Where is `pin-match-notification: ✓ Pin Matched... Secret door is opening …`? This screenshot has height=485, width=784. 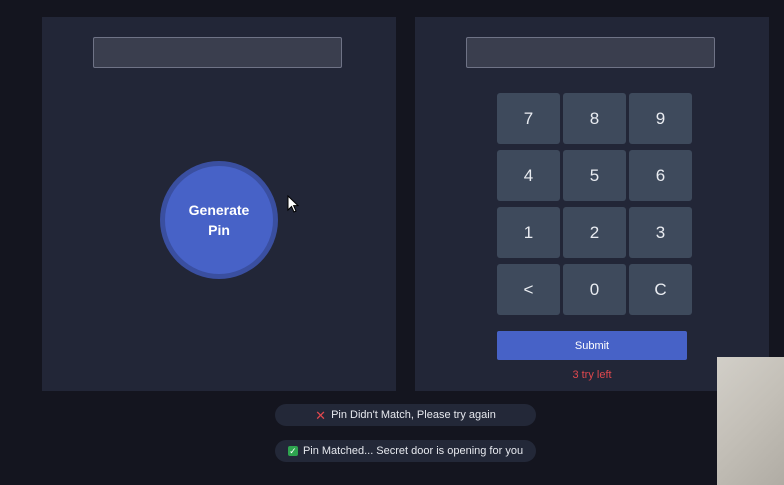
pin-match-notification: ✓ Pin Matched... Secret door is opening … is located at coordinates (405, 451).